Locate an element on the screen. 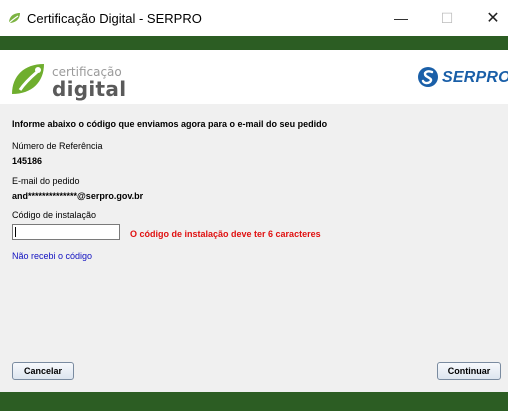  email-label: E-mail do pedido is located at coordinates (46, 181).